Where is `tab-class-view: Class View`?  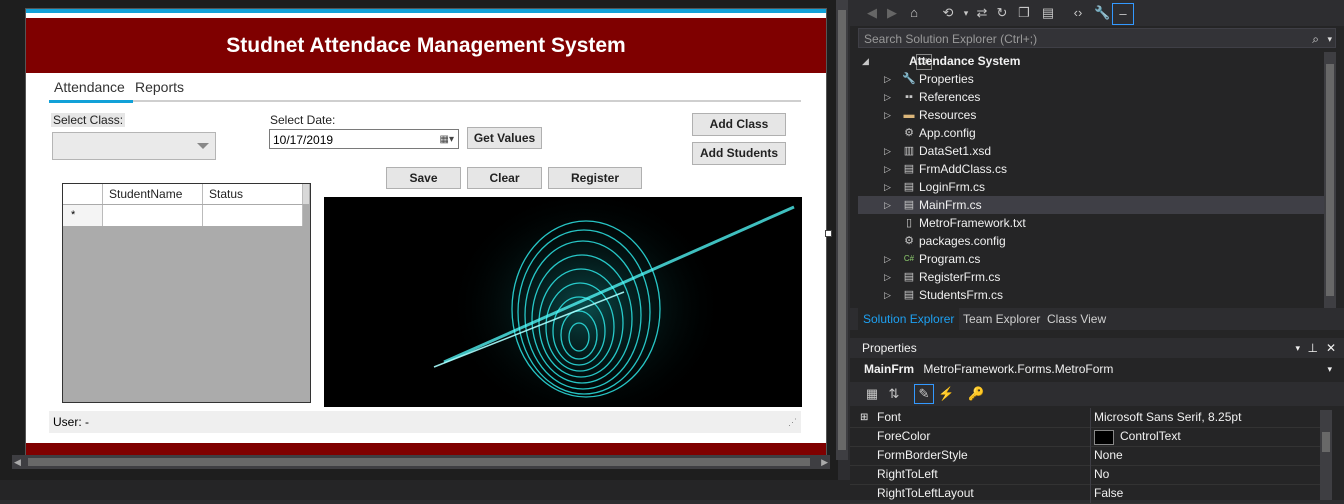 tab-class-view: Class View is located at coordinates (1076, 319).